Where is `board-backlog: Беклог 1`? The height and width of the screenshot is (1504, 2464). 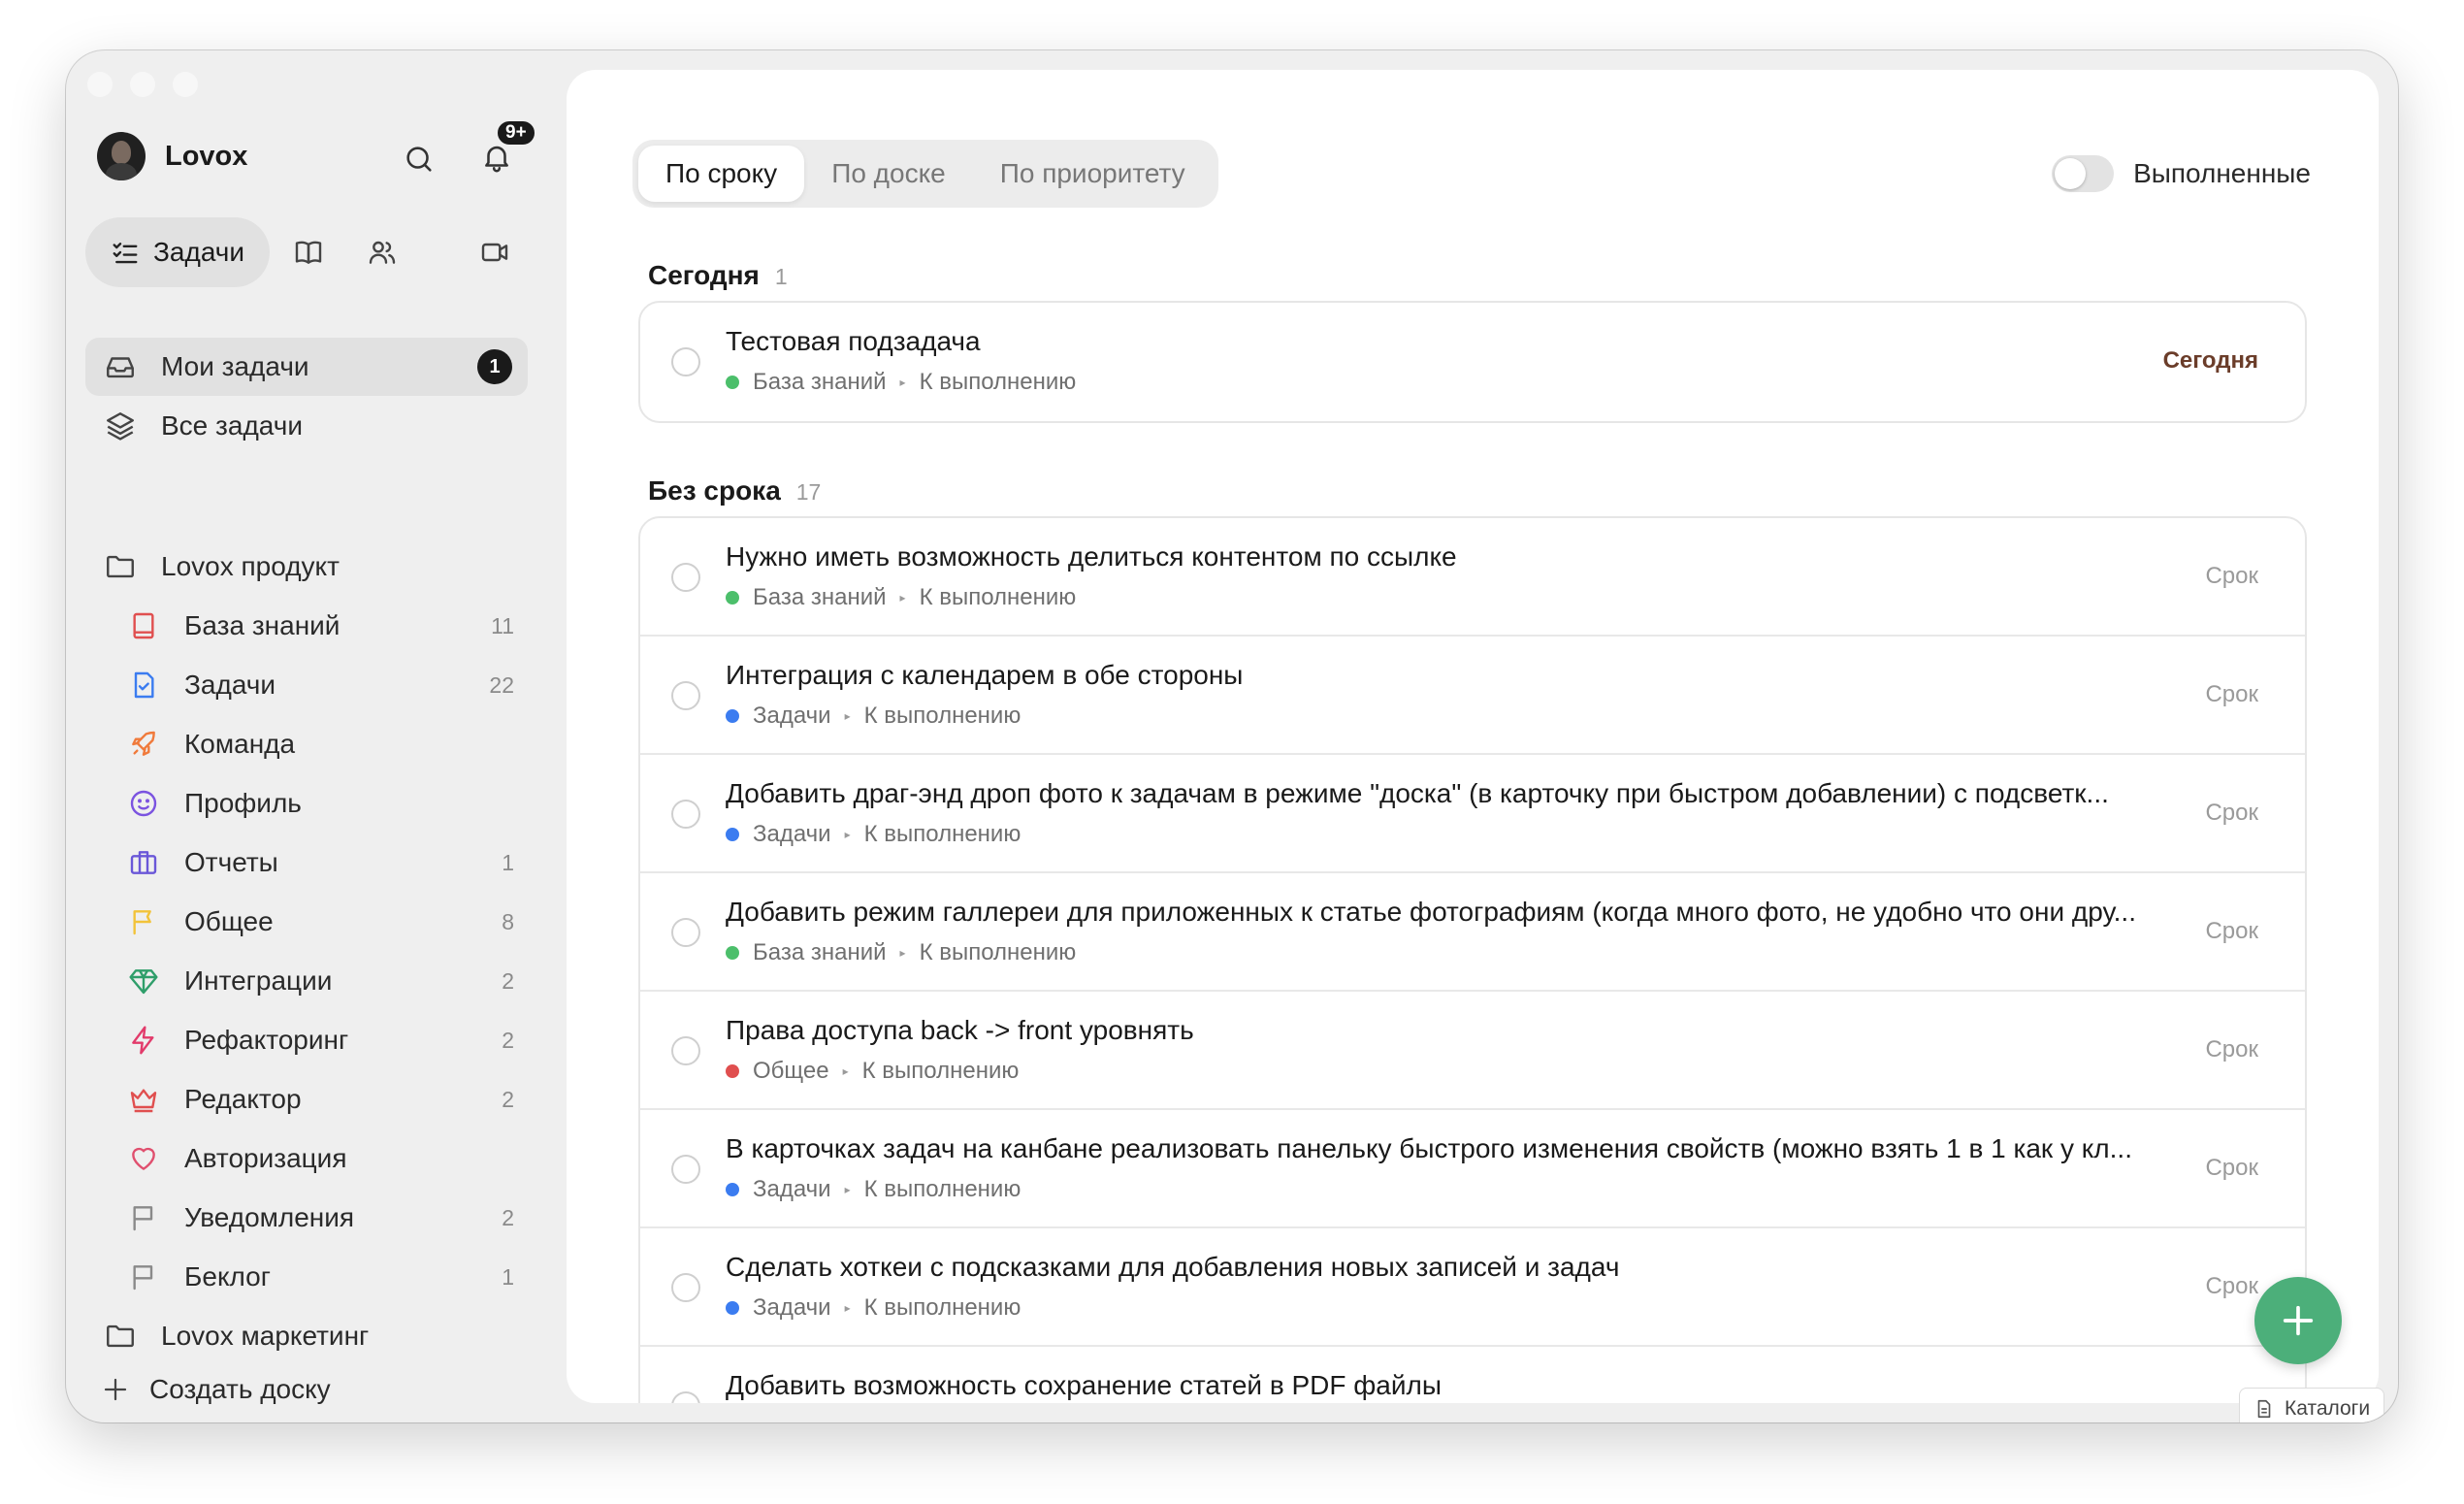
board-backlog: Беклог 1 is located at coordinates (306, 1277).